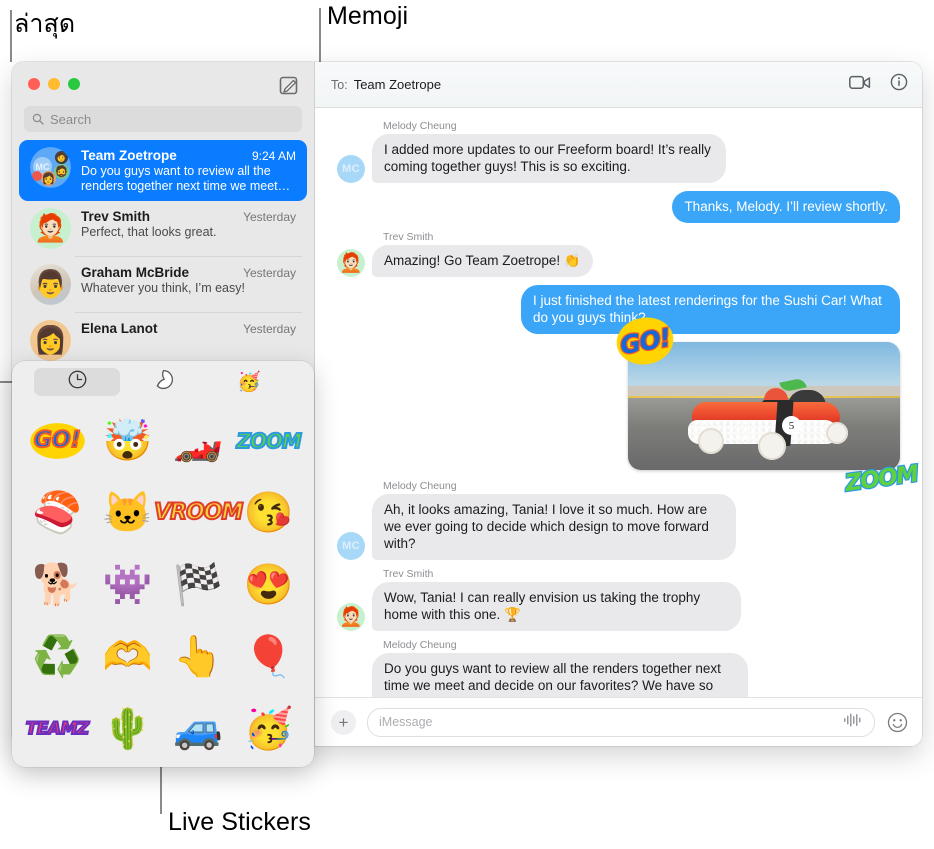 The height and width of the screenshot is (849, 934). I want to click on titlebar, so click(163, 84).